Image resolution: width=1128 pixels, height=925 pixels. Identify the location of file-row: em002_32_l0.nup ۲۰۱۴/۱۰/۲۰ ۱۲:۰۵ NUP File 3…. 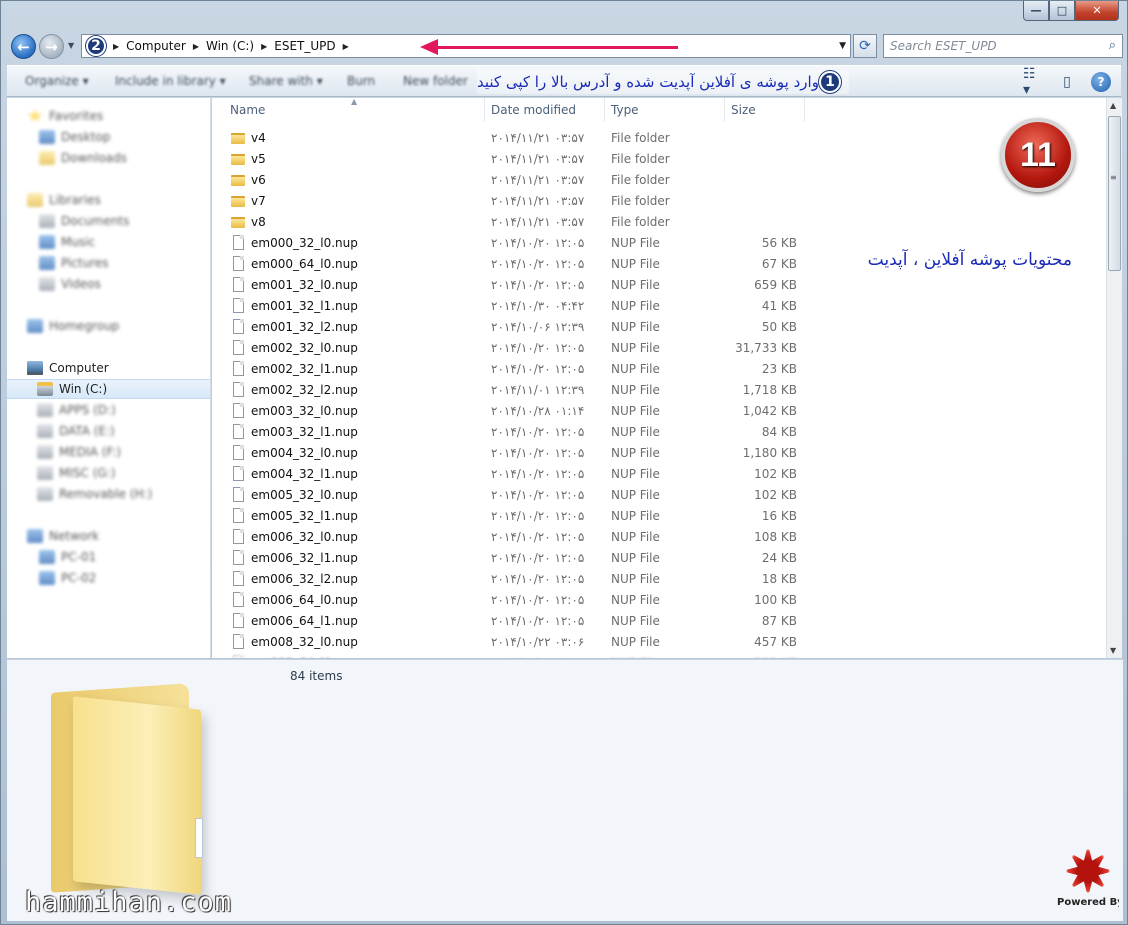
(659, 348).